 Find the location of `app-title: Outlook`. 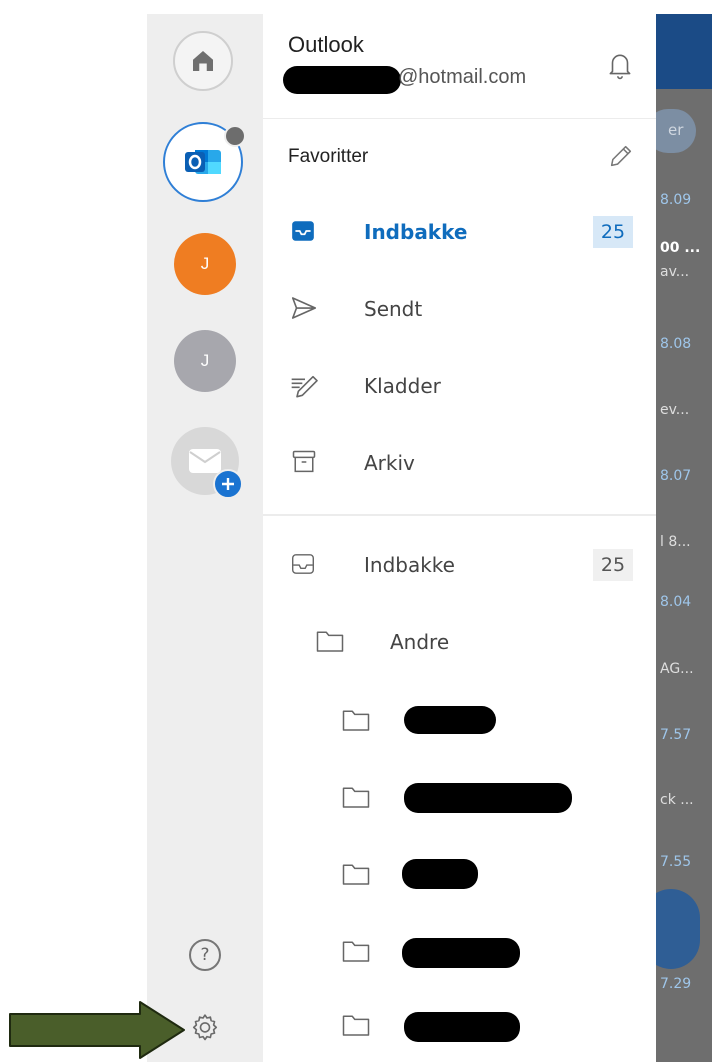

app-title: Outlook is located at coordinates (326, 44).